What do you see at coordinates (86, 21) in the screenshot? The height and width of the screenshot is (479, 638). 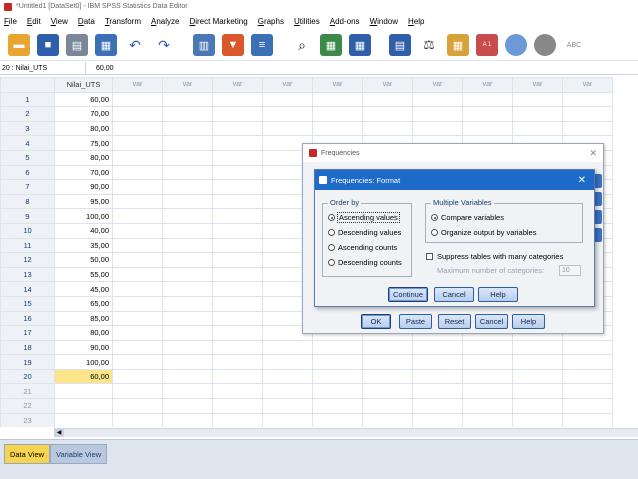 I see `menu-data: Data` at bounding box center [86, 21].